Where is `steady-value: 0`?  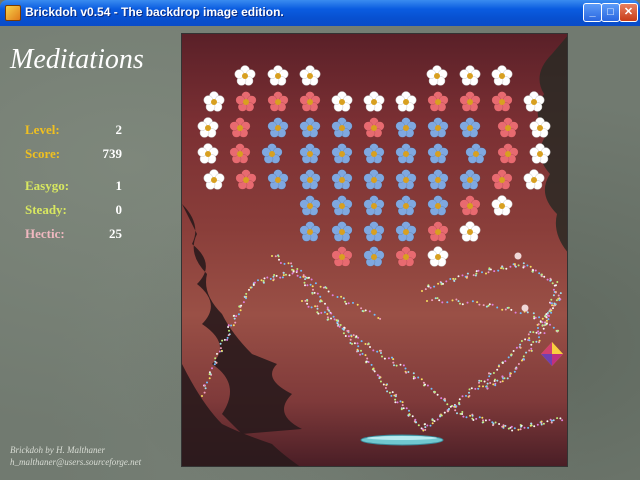 steady-value: 0 is located at coordinates (119, 209).